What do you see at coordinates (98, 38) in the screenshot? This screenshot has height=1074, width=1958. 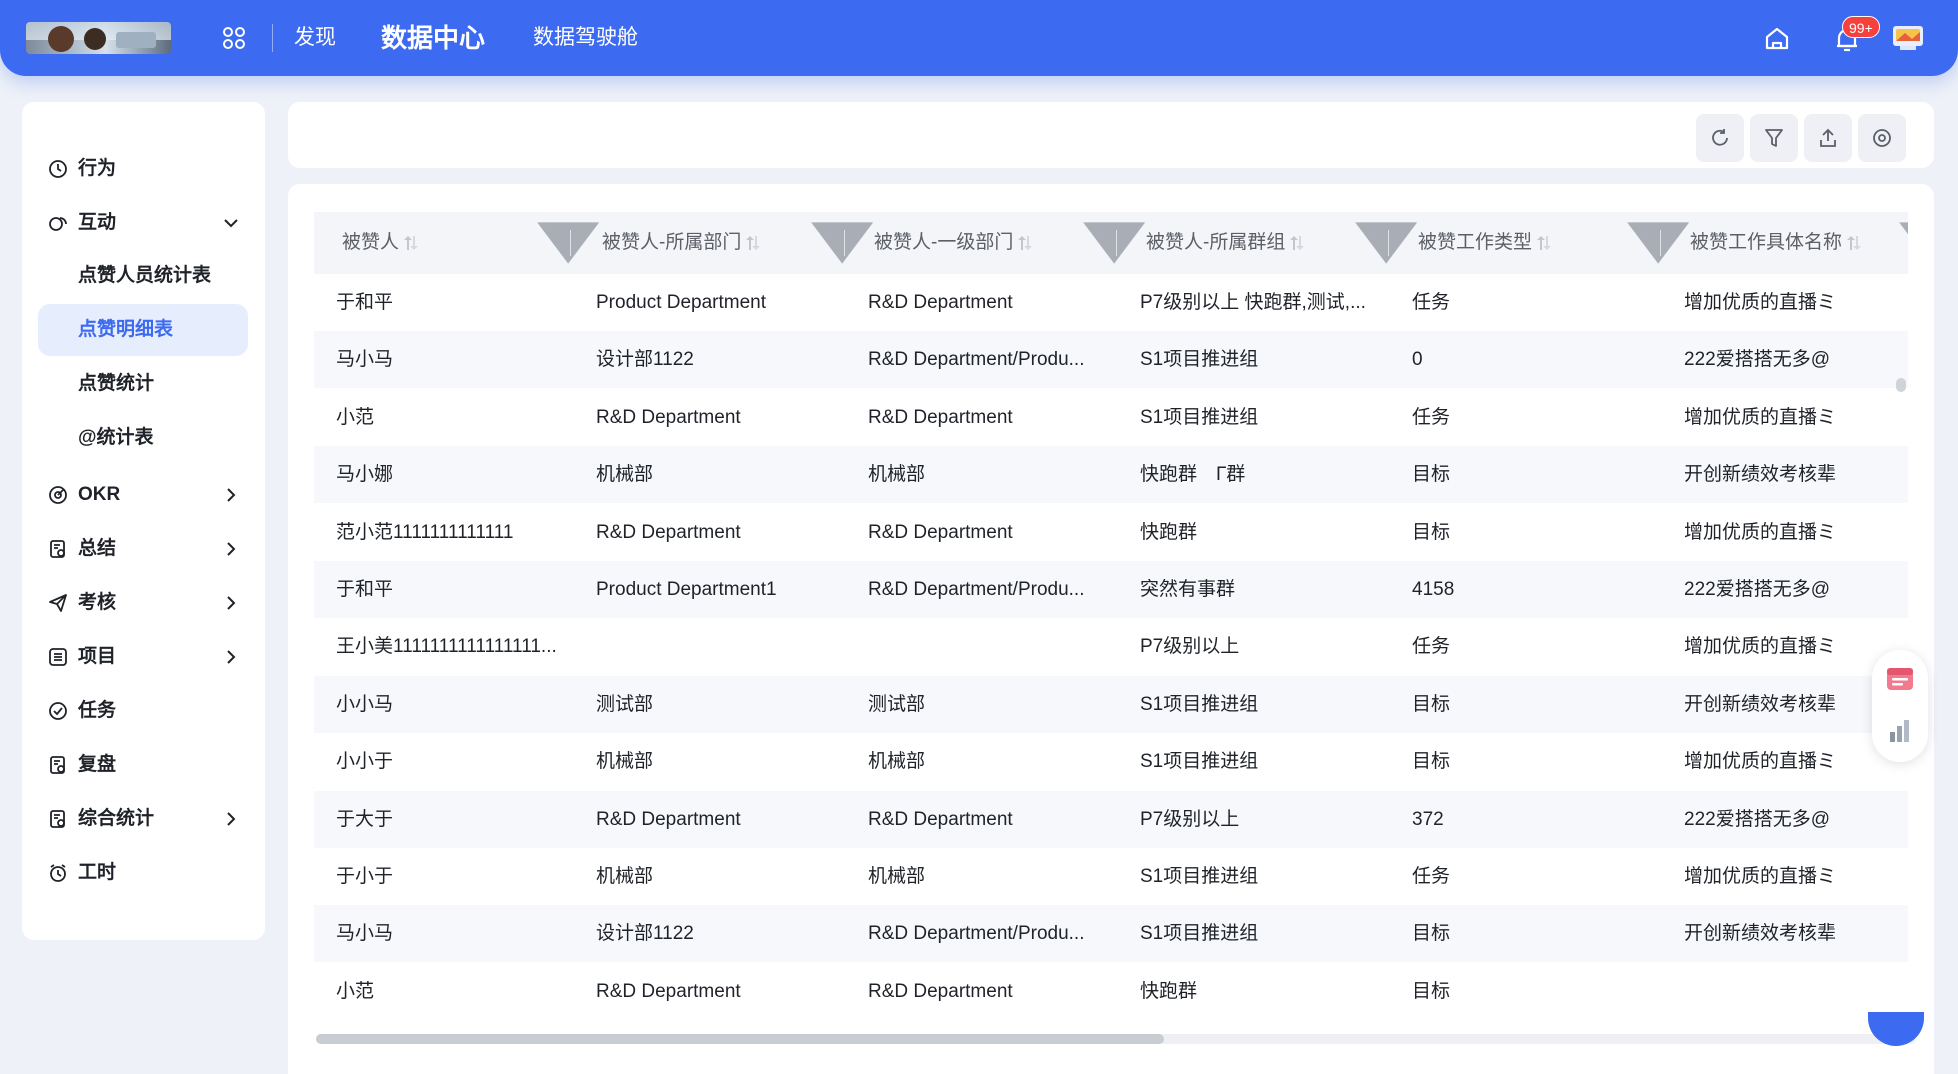 I see `app-logo` at bounding box center [98, 38].